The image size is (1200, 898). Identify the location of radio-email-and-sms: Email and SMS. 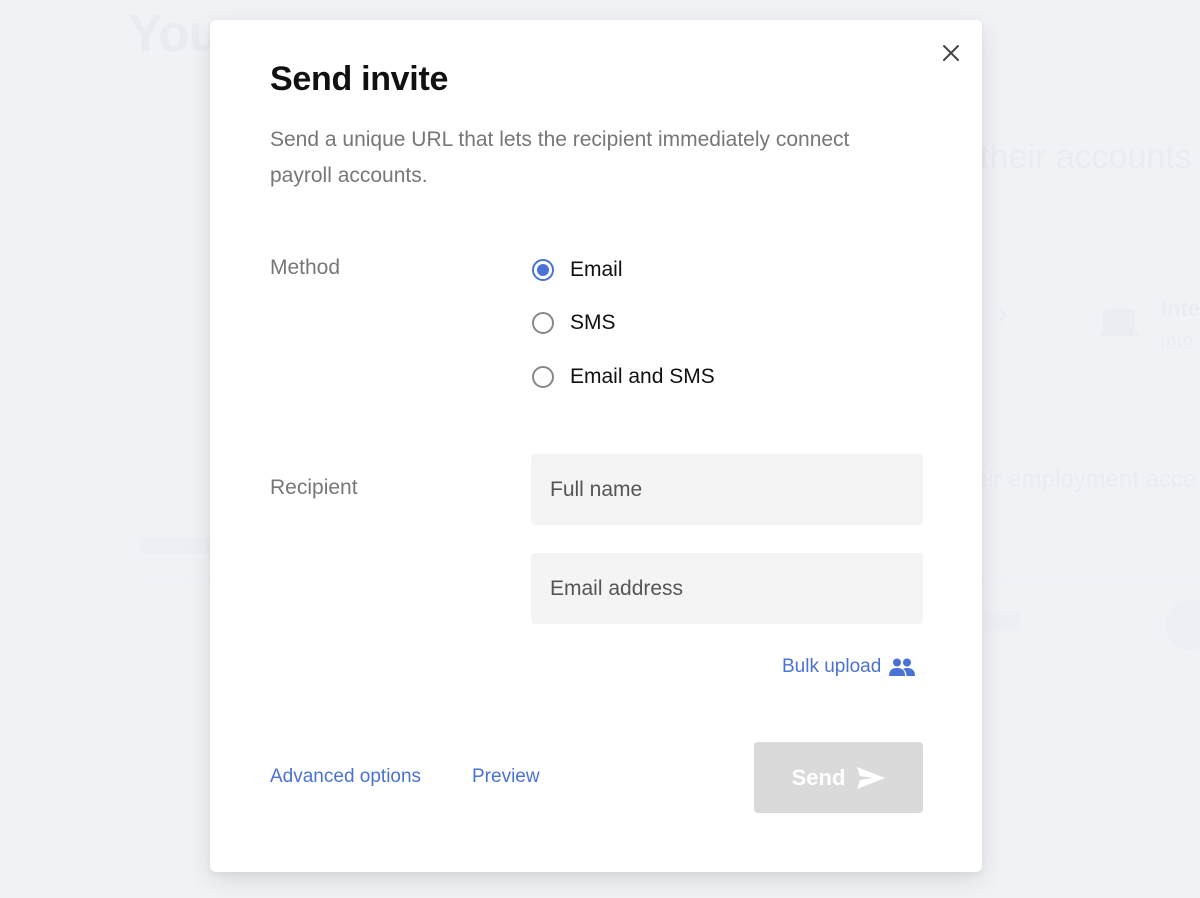
(623, 377).